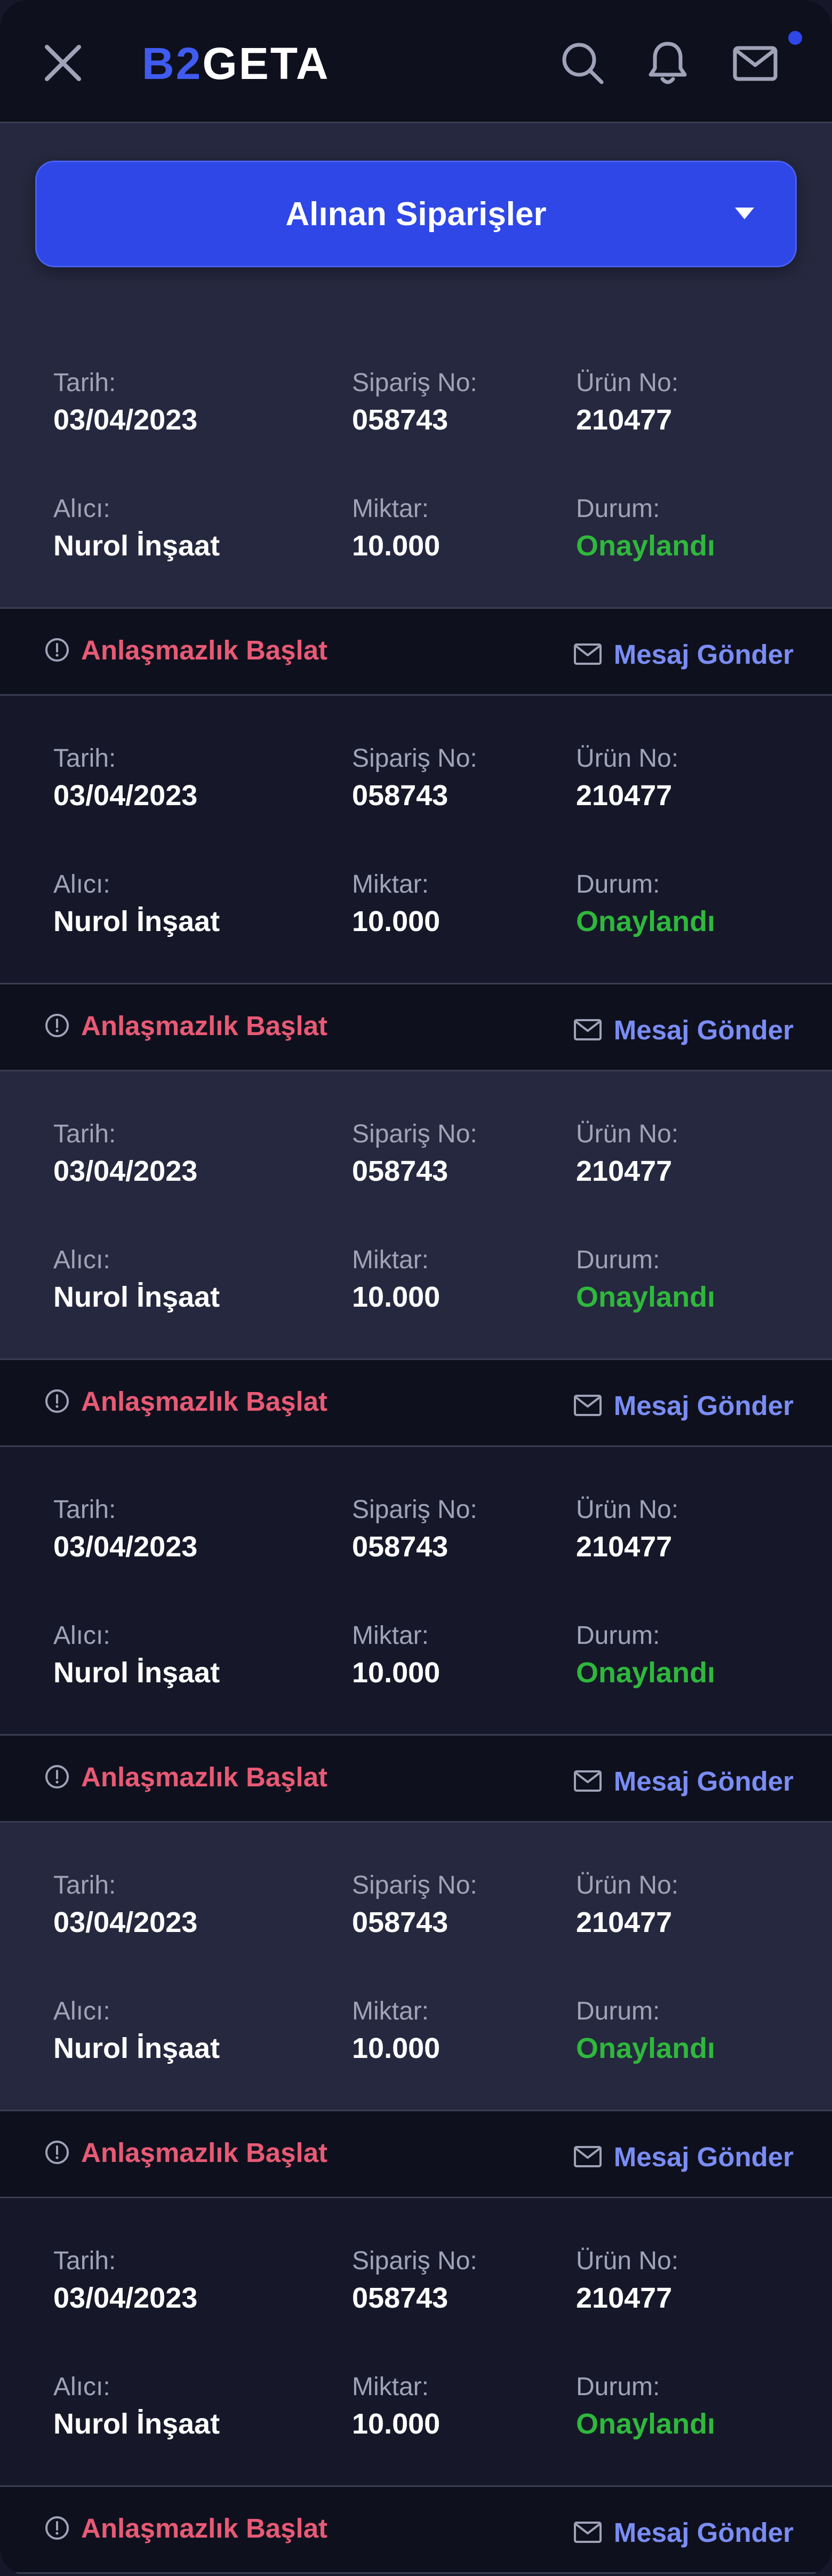 The image size is (832, 2576). What do you see at coordinates (416, 61) in the screenshot?
I see `top-bar: B2 GETA` at bounding box center [416, 61].